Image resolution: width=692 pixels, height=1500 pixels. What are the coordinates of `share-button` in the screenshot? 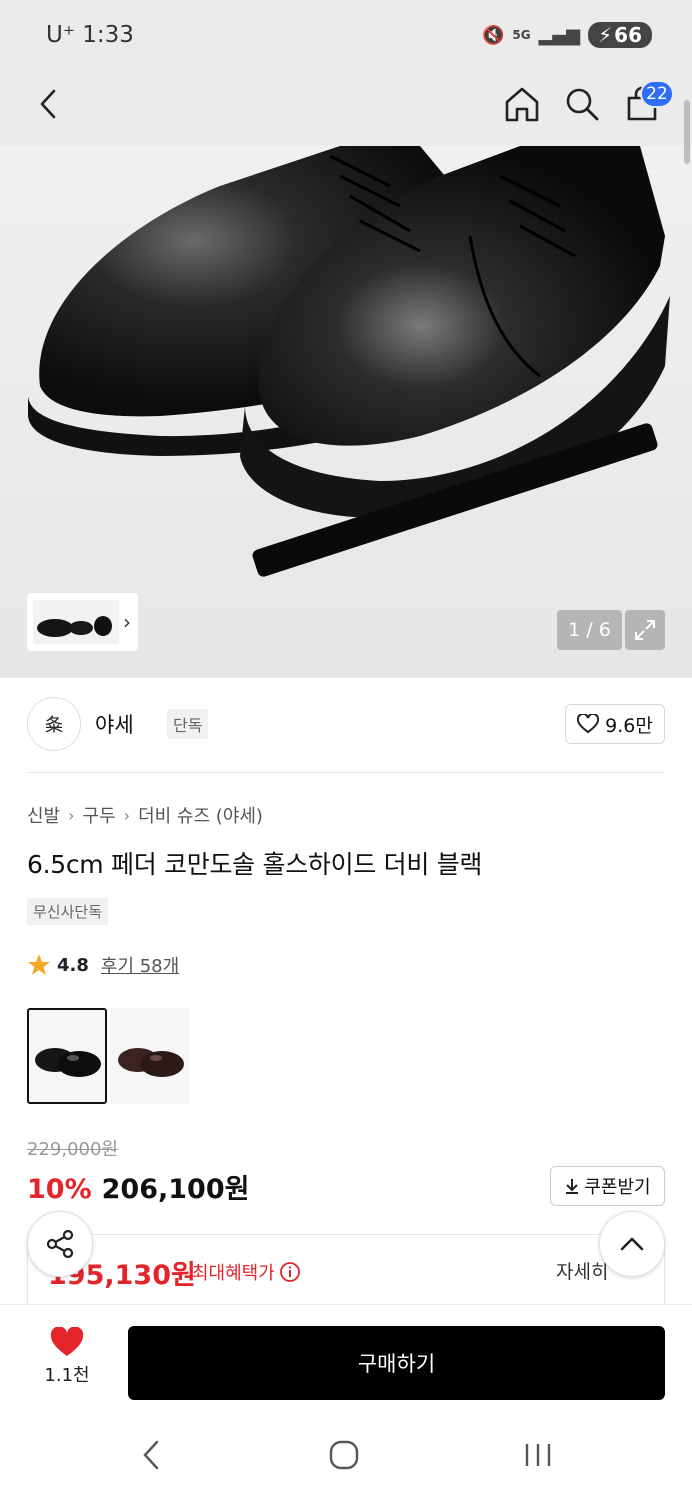 It's located at (60, 1244).